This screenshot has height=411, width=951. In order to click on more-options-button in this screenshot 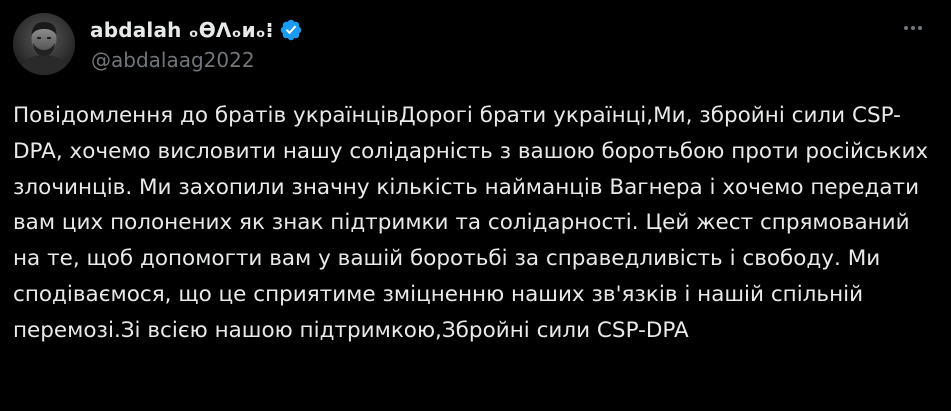, I will do `click(913, 28)`.